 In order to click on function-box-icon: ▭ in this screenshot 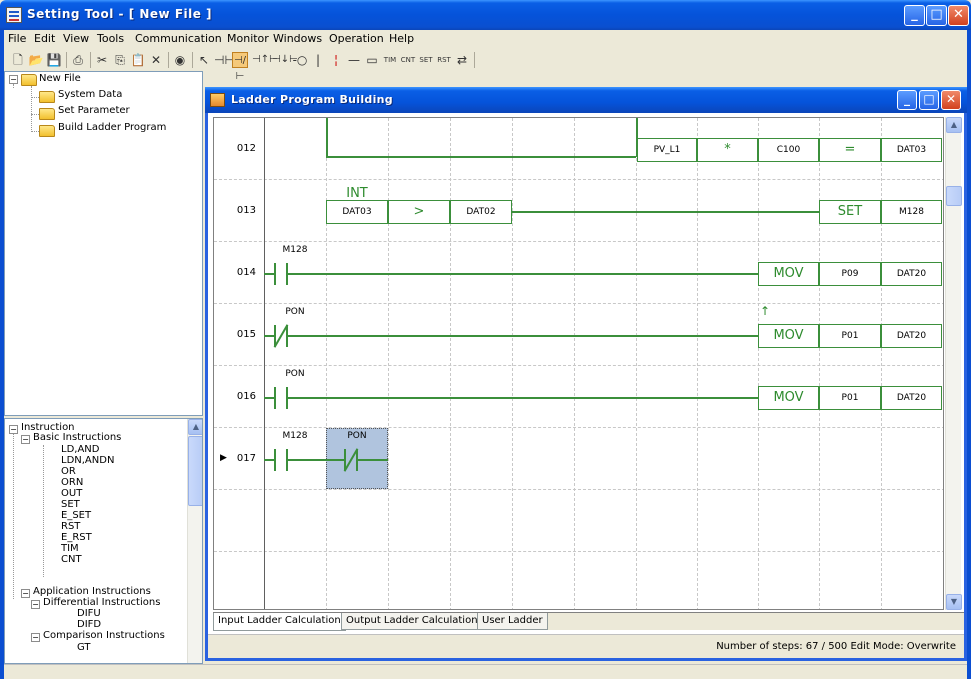, I will do `click(372, 60)`.